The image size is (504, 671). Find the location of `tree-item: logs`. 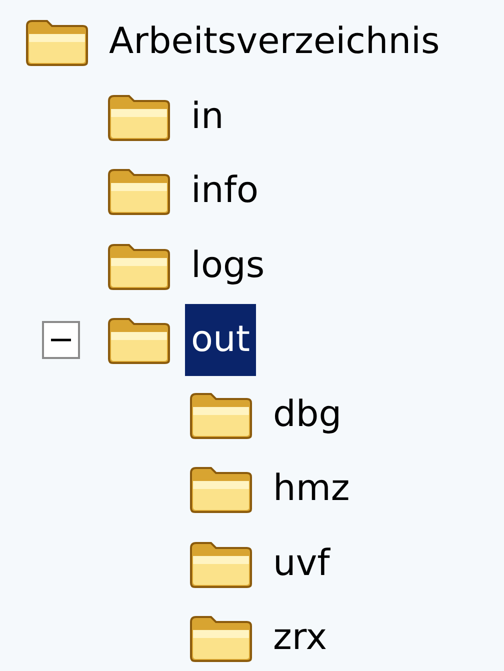

tree-item: logs is located at coordinates (228, 266).